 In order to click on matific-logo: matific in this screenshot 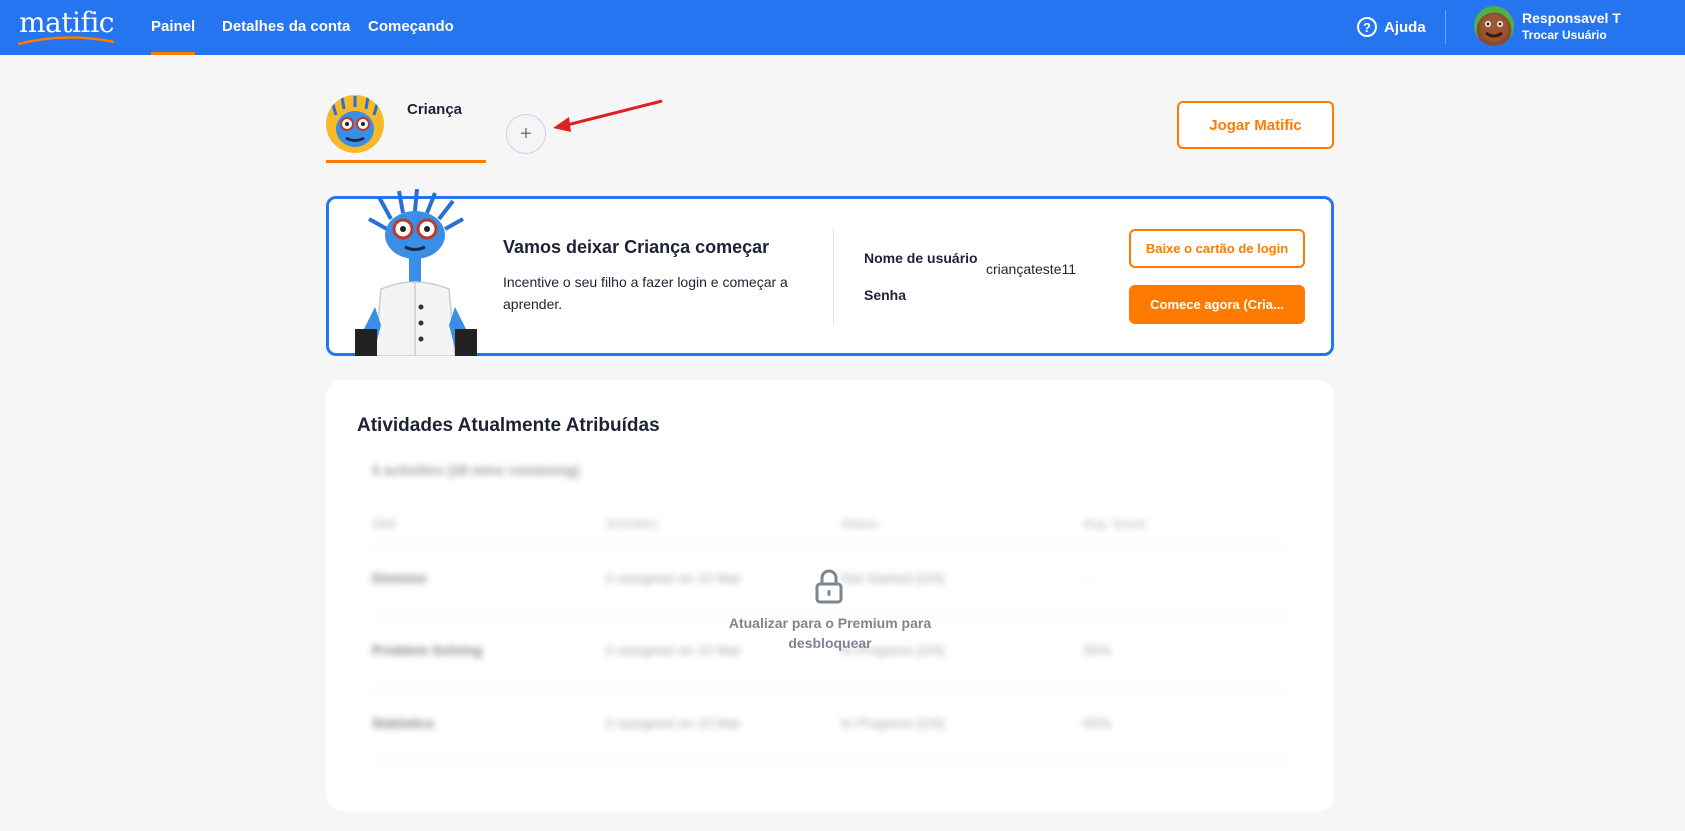, I will do `click(66, 27)`.